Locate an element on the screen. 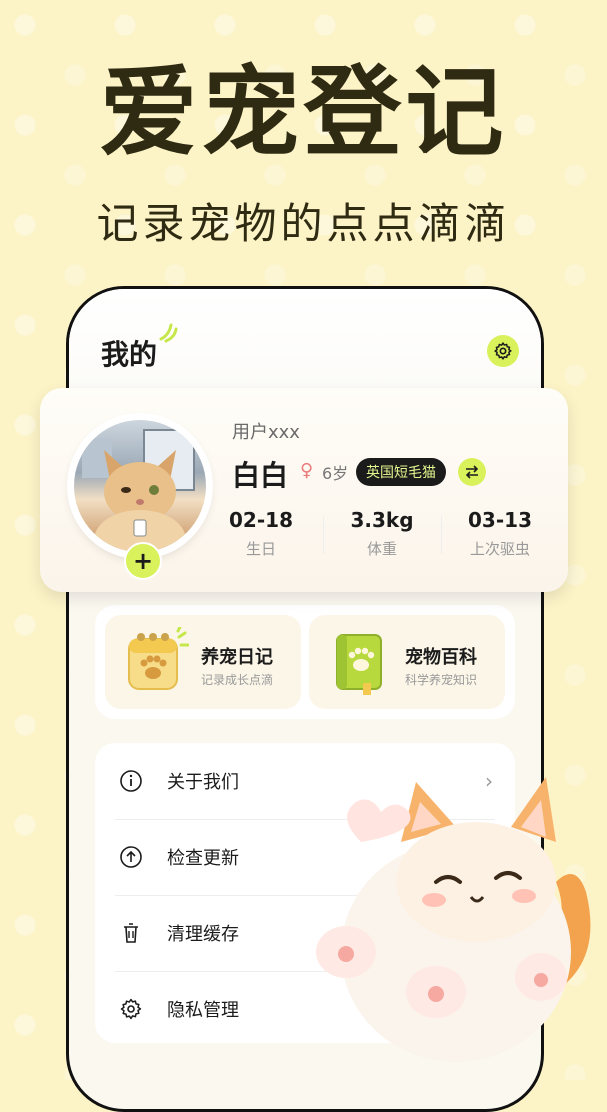 The image size is (607, 1112). switch-pet-button is located at coordinates (472, 472).